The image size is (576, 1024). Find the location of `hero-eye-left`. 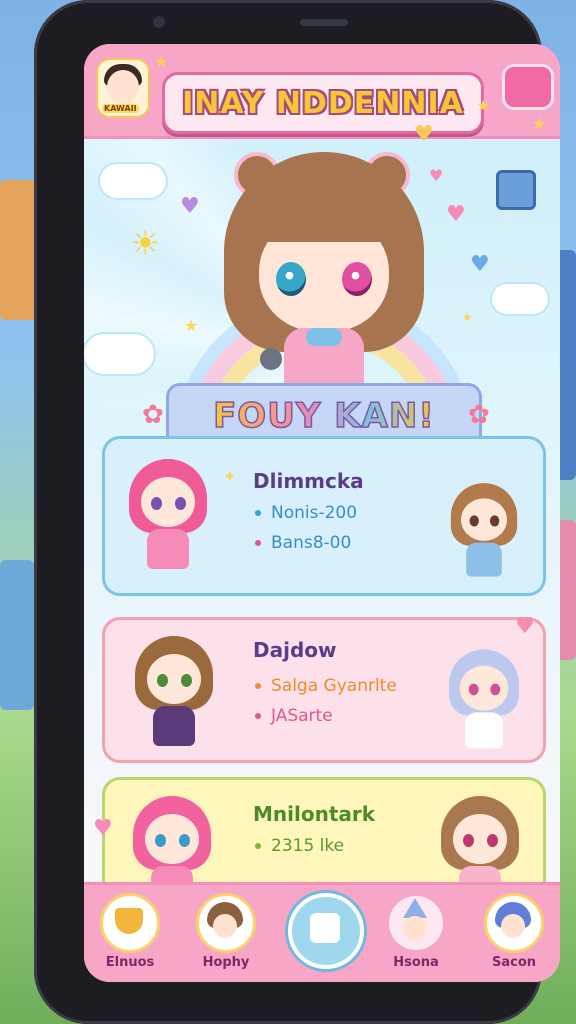

hero-eye-left is located at coordinates (291, 279).